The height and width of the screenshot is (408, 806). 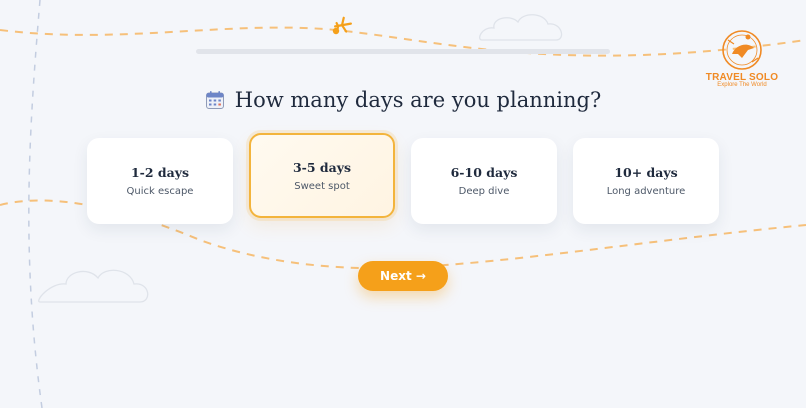 I want to click on left-dashed-line, so click(x=35, y=204).